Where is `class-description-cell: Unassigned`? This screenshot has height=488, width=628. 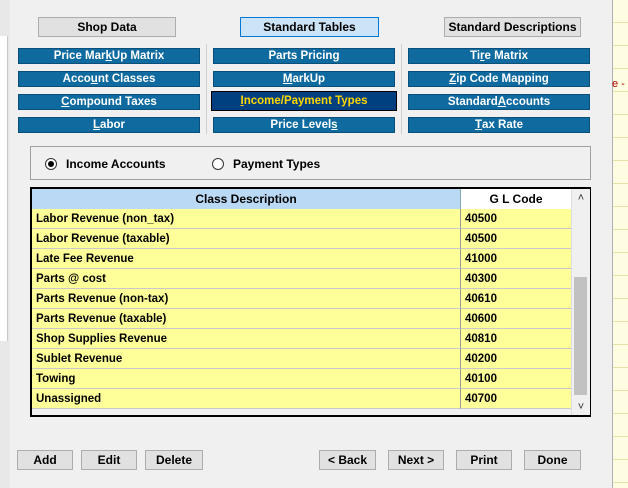
class-description-cell: Unassigned is located at coordinates (246, 399).